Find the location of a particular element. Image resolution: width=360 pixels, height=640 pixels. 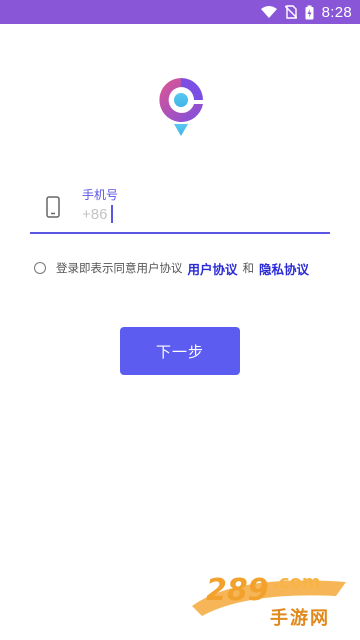

svg-text: .com is located at coordinates (296, 582).